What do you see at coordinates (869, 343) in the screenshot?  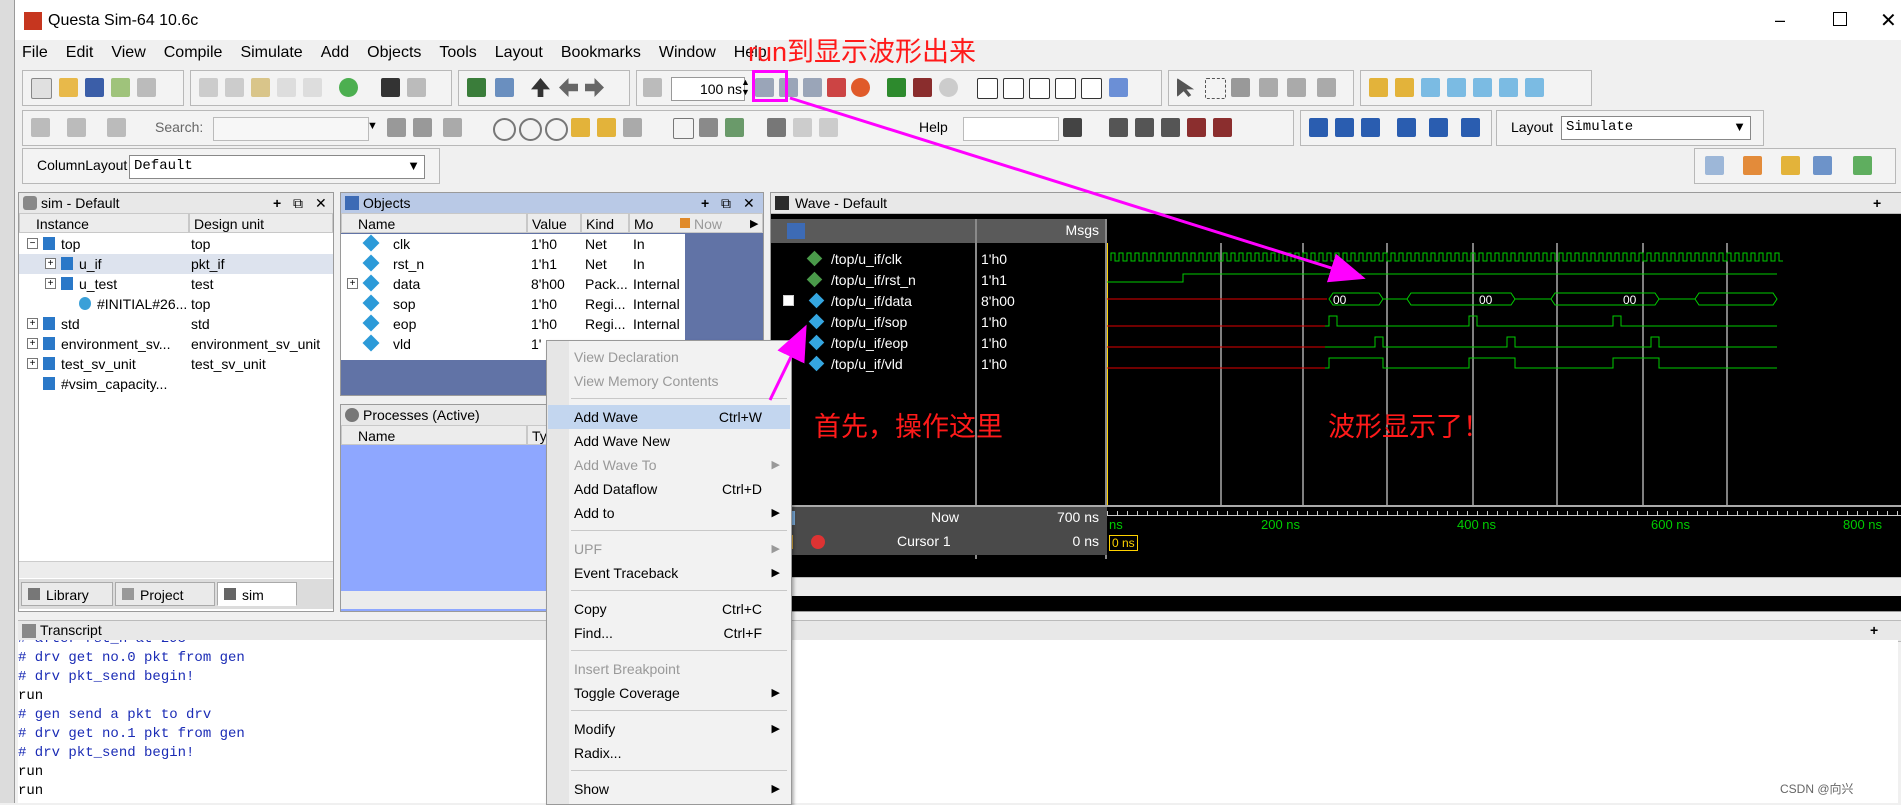 I see `wave-signal-name: /top/u_if/eop` at bounding box center [869, 343].